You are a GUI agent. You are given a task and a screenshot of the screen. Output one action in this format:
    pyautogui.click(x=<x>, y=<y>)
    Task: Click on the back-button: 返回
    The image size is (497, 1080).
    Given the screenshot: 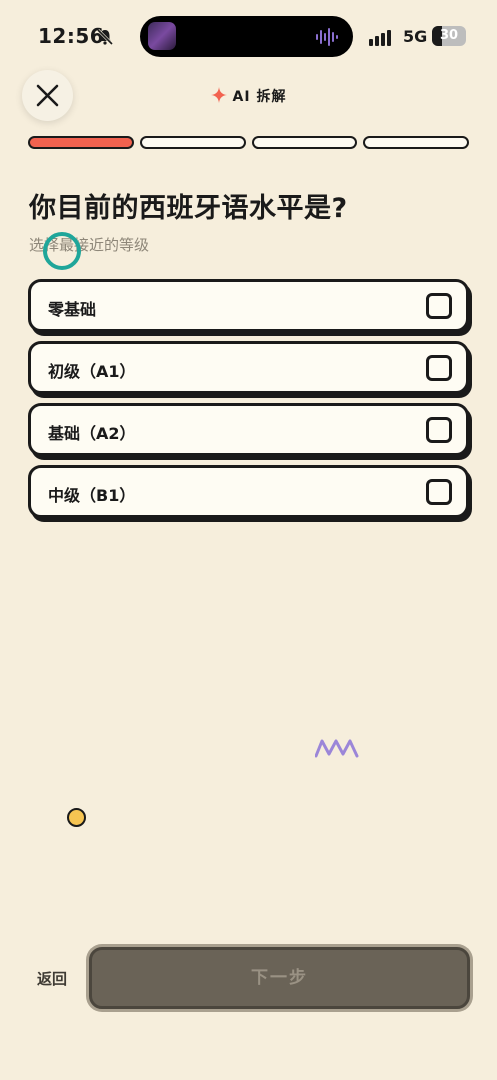 What is the action you would take?
    pyautogui.click(x=52, y=978)
    